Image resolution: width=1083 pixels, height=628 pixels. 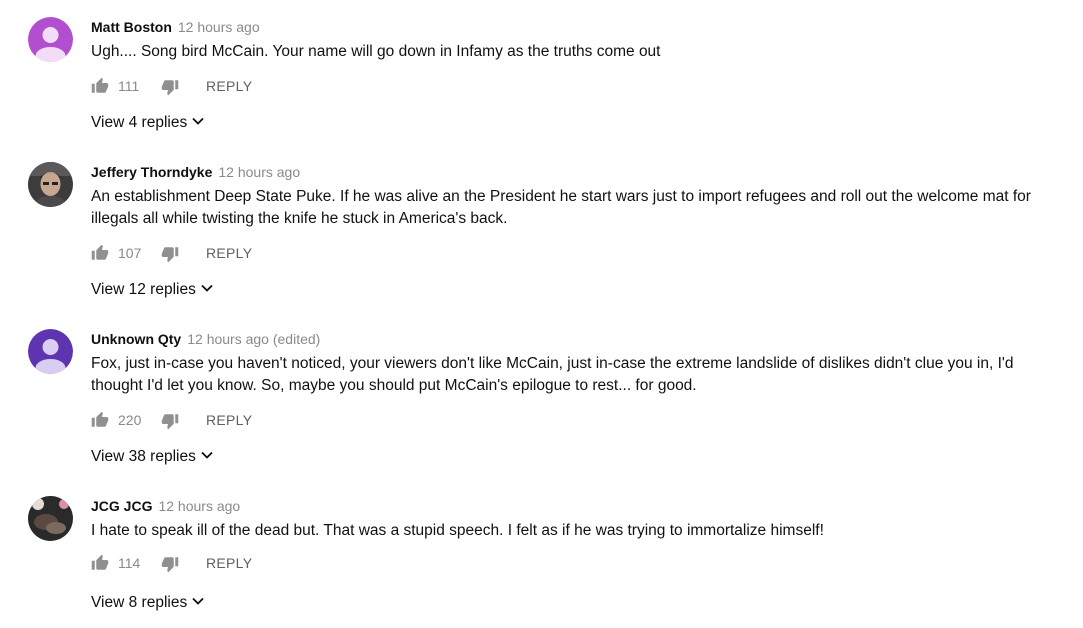 I want to click on comment-header: Matt Boston 12 hours ago, so click(x=578, y=27).